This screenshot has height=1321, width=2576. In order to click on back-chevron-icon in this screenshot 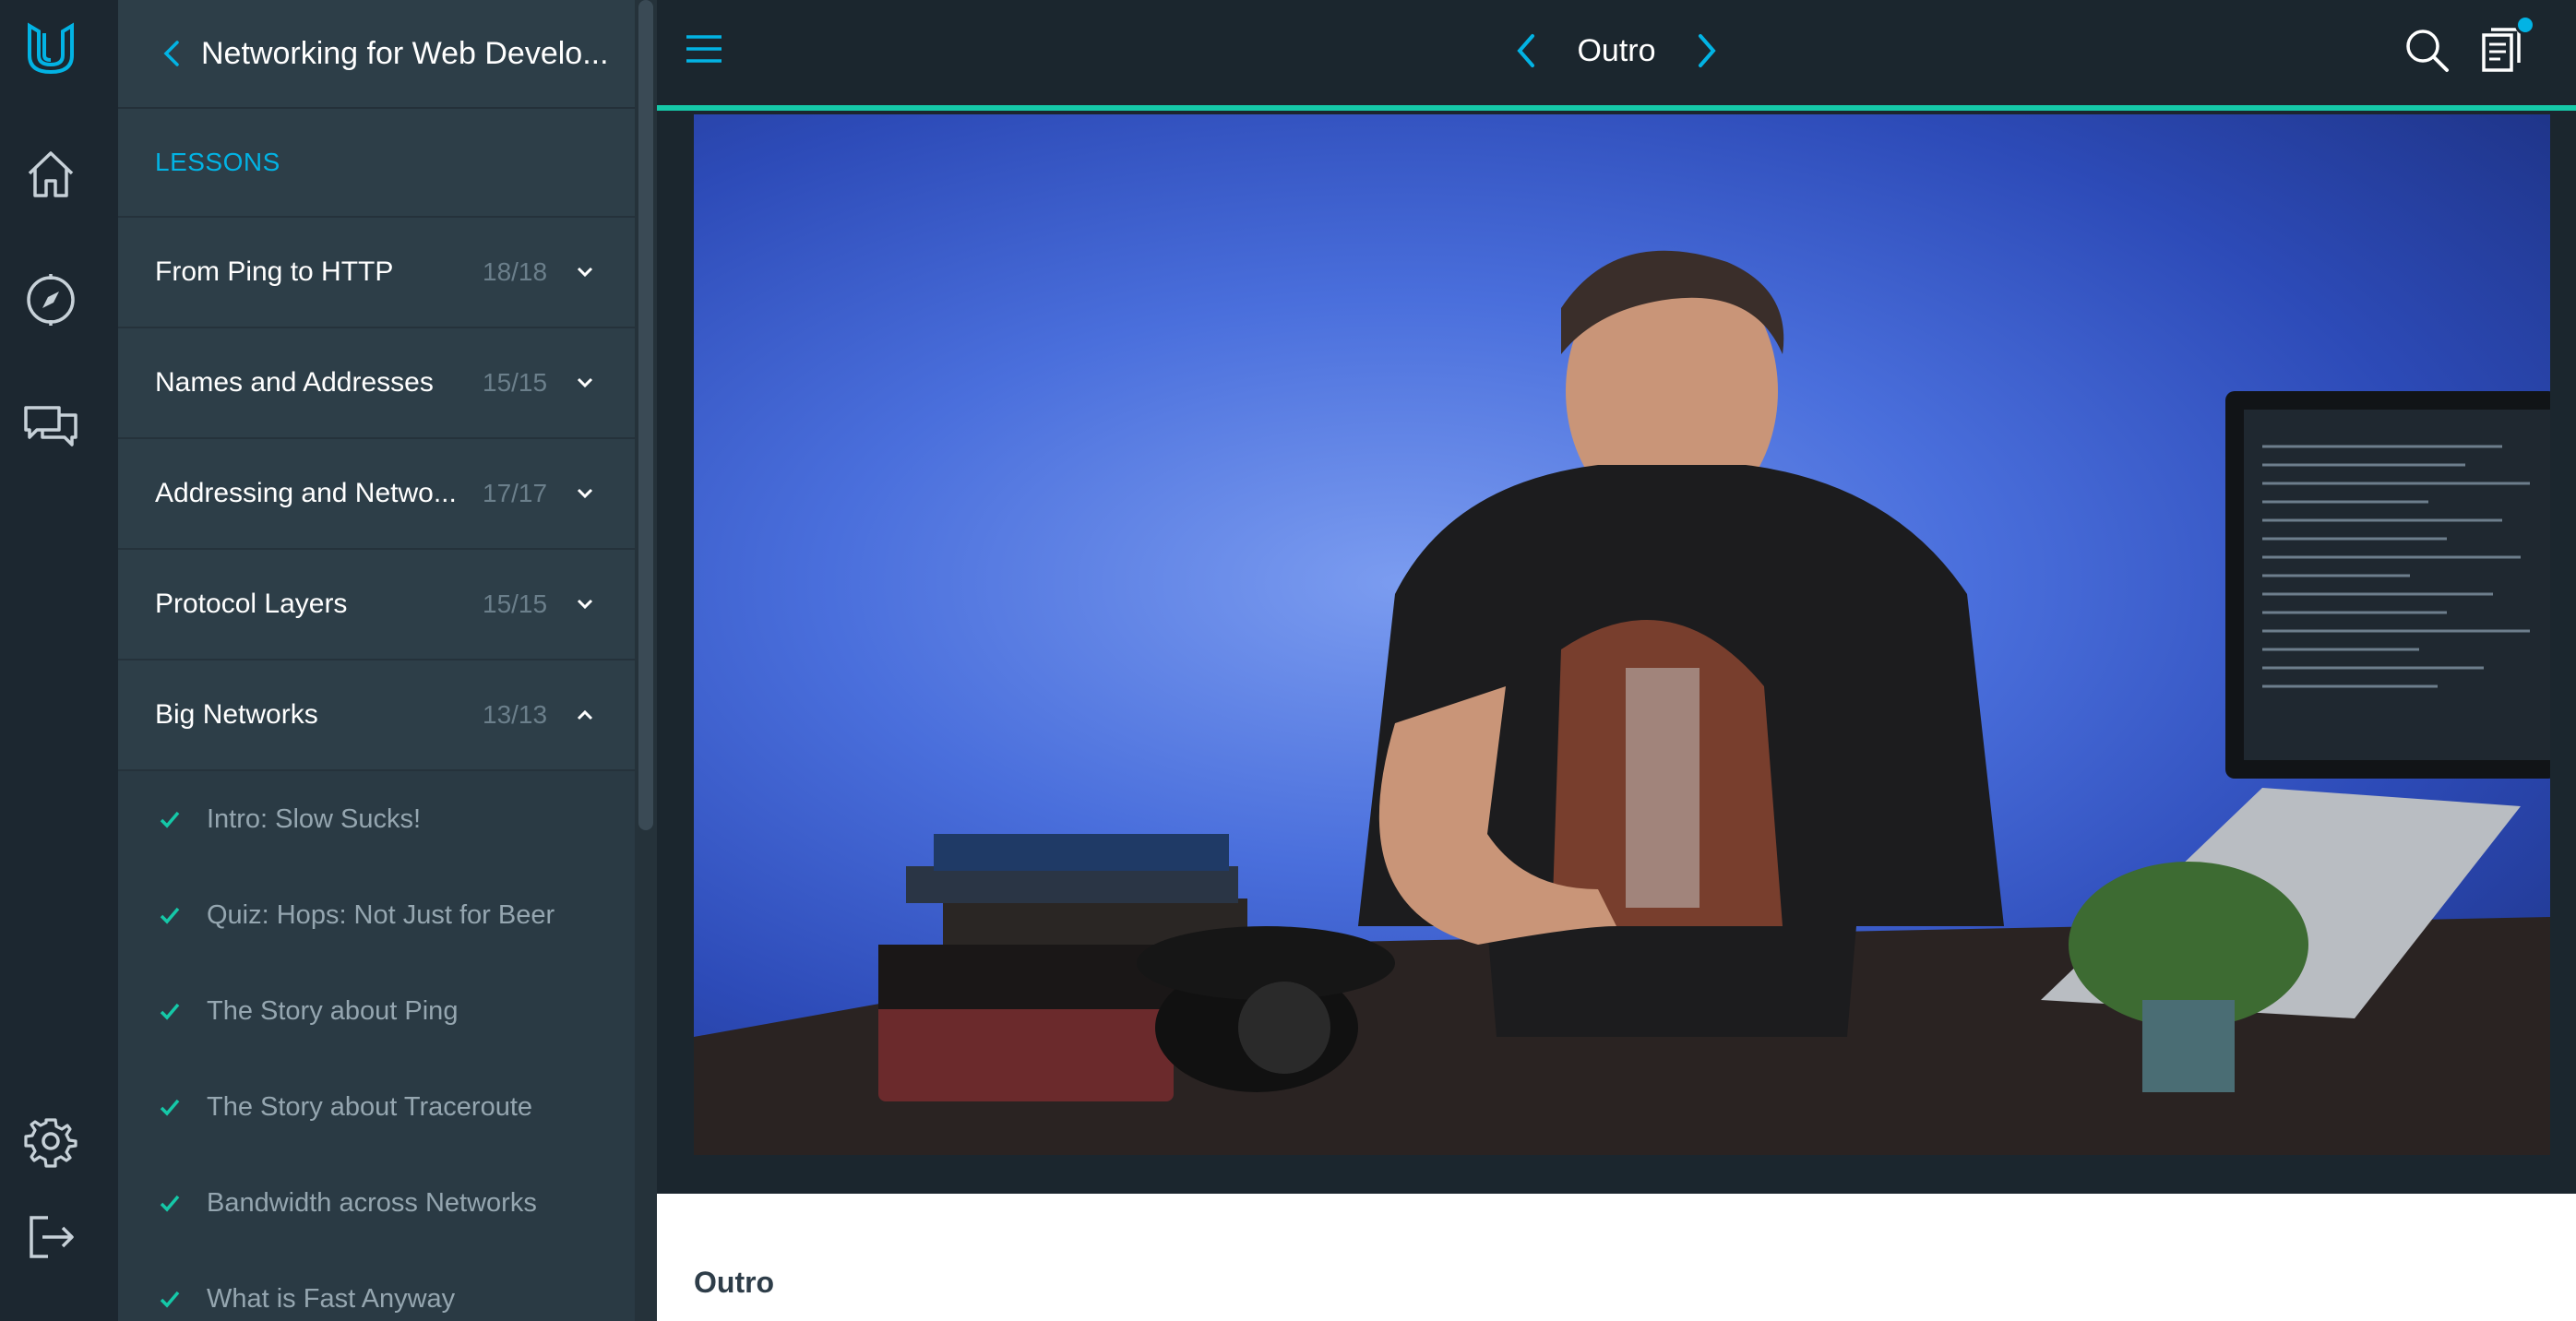, I will do `click(171, 53)`.